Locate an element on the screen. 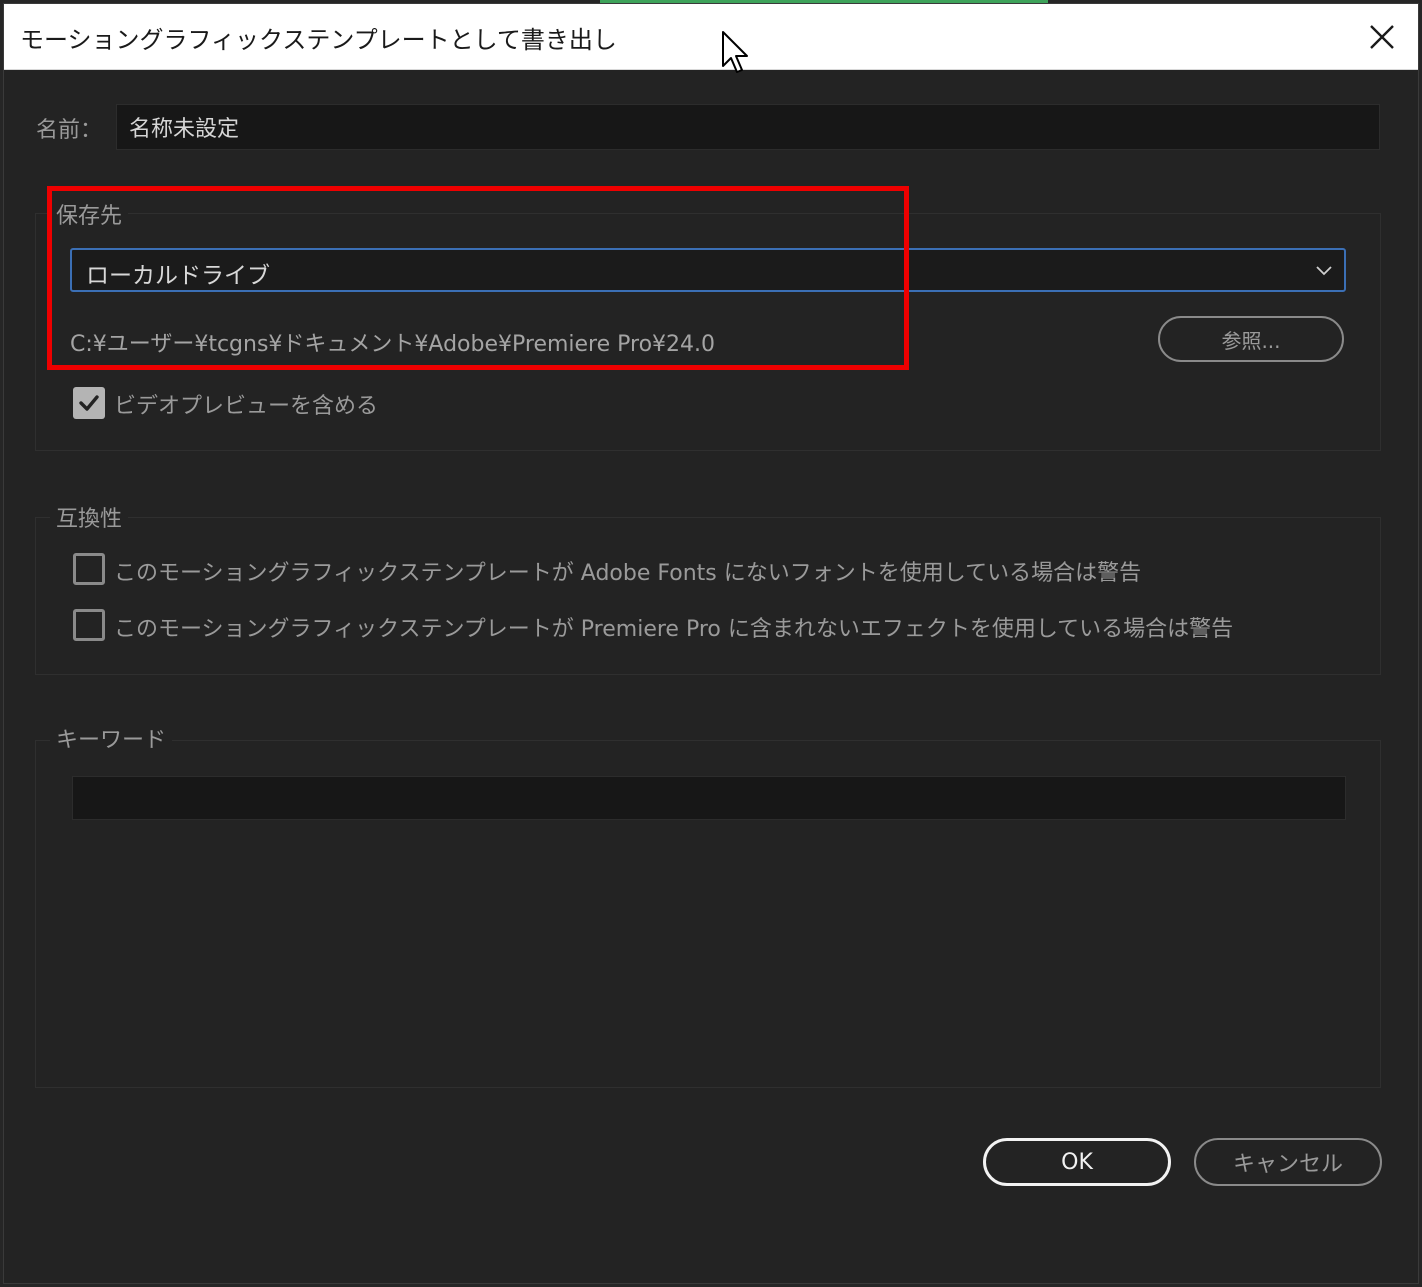 Image resolution: width=1422 pixels, height=1287 pixels. name-label: 名前： is located at coordinates (69, 130).